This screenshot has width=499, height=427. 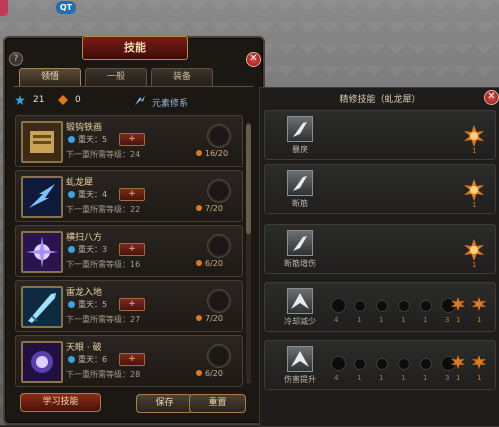 I want to click on skill-level: 重天：4, so click(x=93, y=194).